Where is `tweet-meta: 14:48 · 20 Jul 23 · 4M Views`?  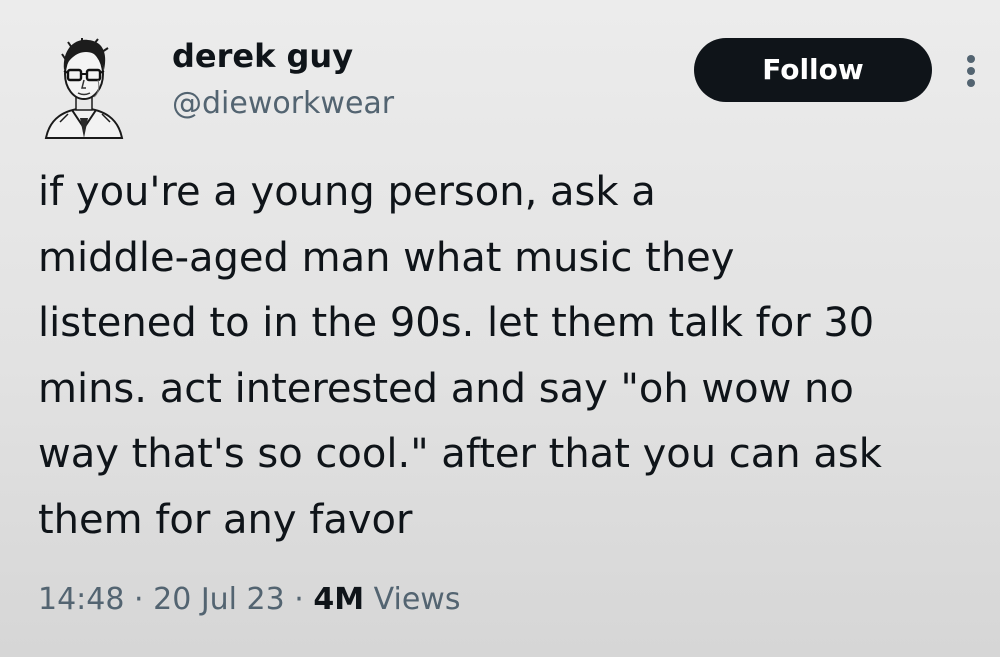
tweet-meta: 14:48 · 20 Jul 23 · 4M Views is located at coordinates (249, 600).